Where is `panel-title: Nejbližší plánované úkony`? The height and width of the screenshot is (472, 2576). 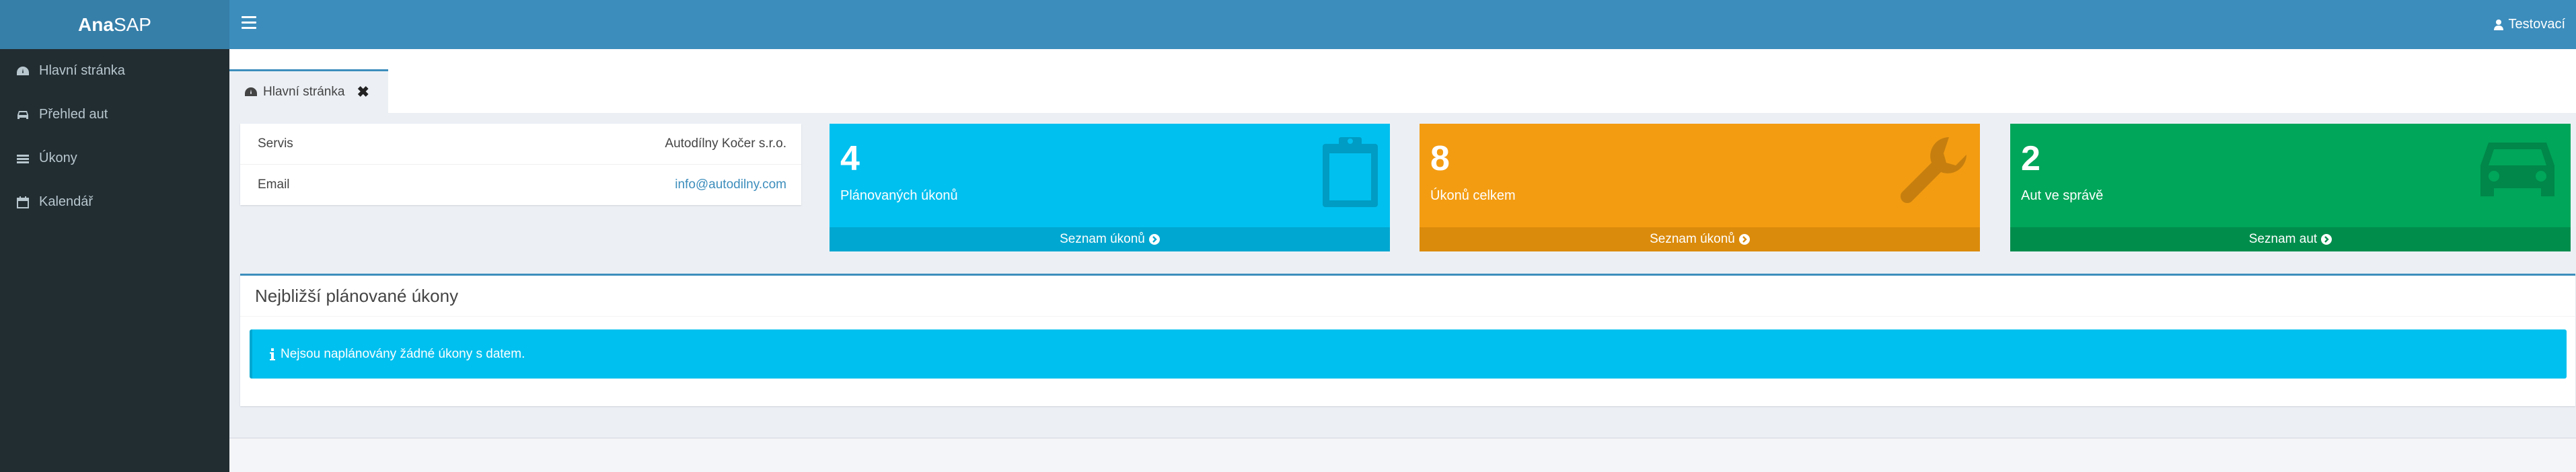 panel-title: Nejbližší plánované úkony is located at coordinates (1407, 296).